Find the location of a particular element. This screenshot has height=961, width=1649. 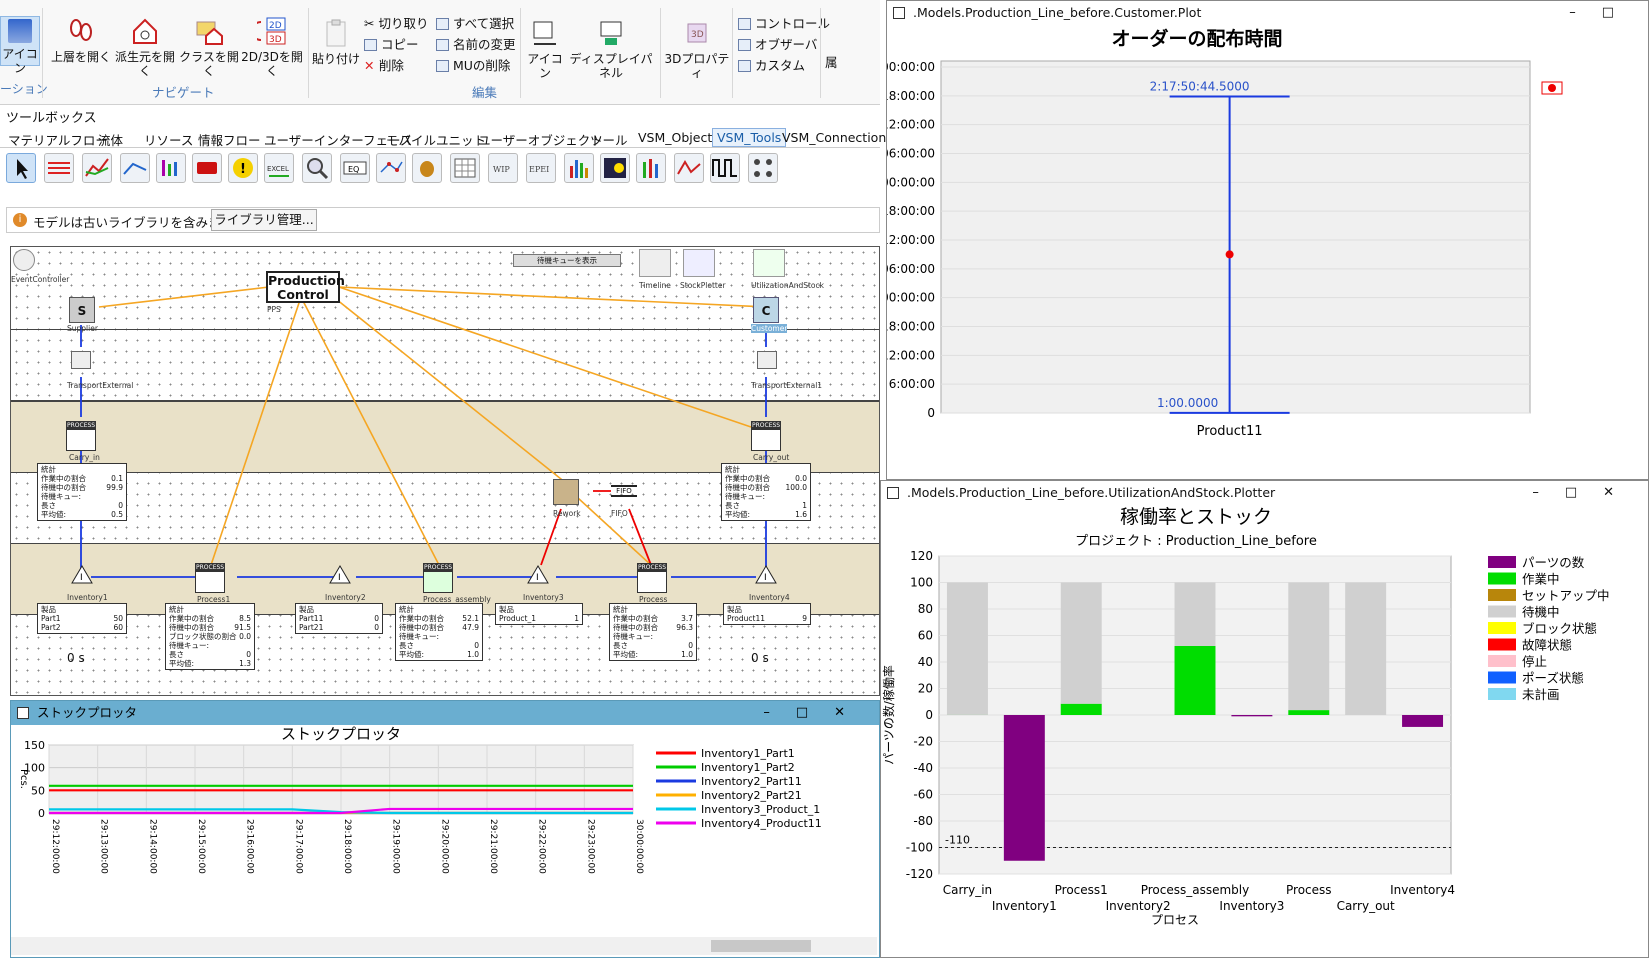

copy-button: コピー is located at coordinates (391, 45).